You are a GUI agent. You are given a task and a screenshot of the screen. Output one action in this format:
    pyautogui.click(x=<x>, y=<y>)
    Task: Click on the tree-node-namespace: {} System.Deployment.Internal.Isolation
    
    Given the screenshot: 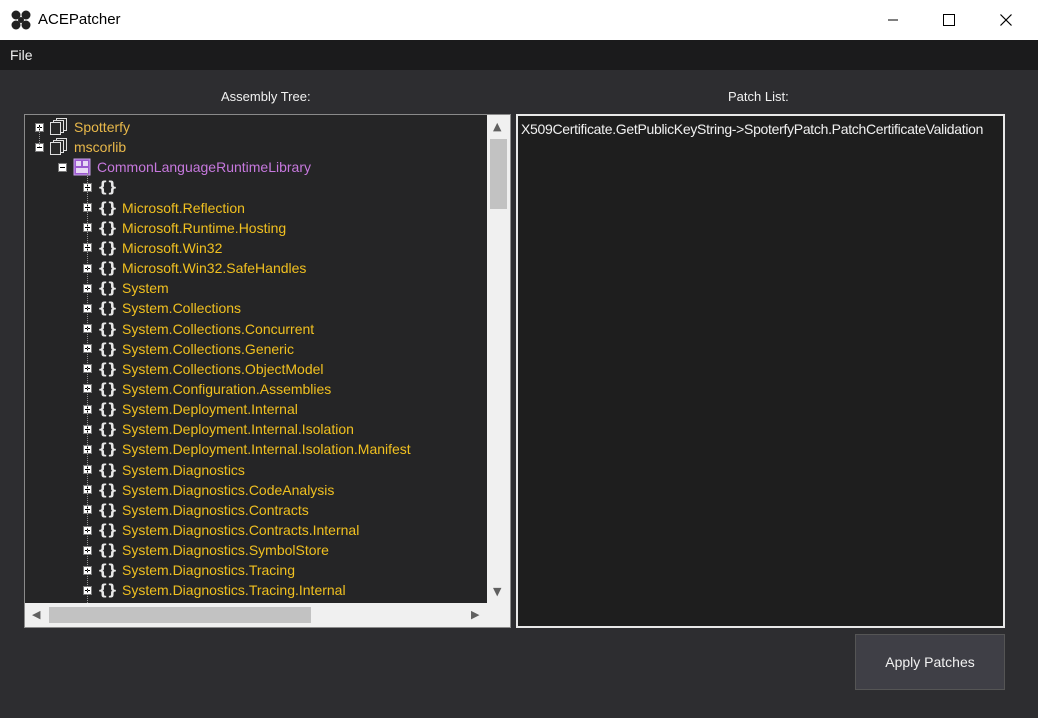 What is the action you would take?
    pyautogui.click(x=218, y=429)
    